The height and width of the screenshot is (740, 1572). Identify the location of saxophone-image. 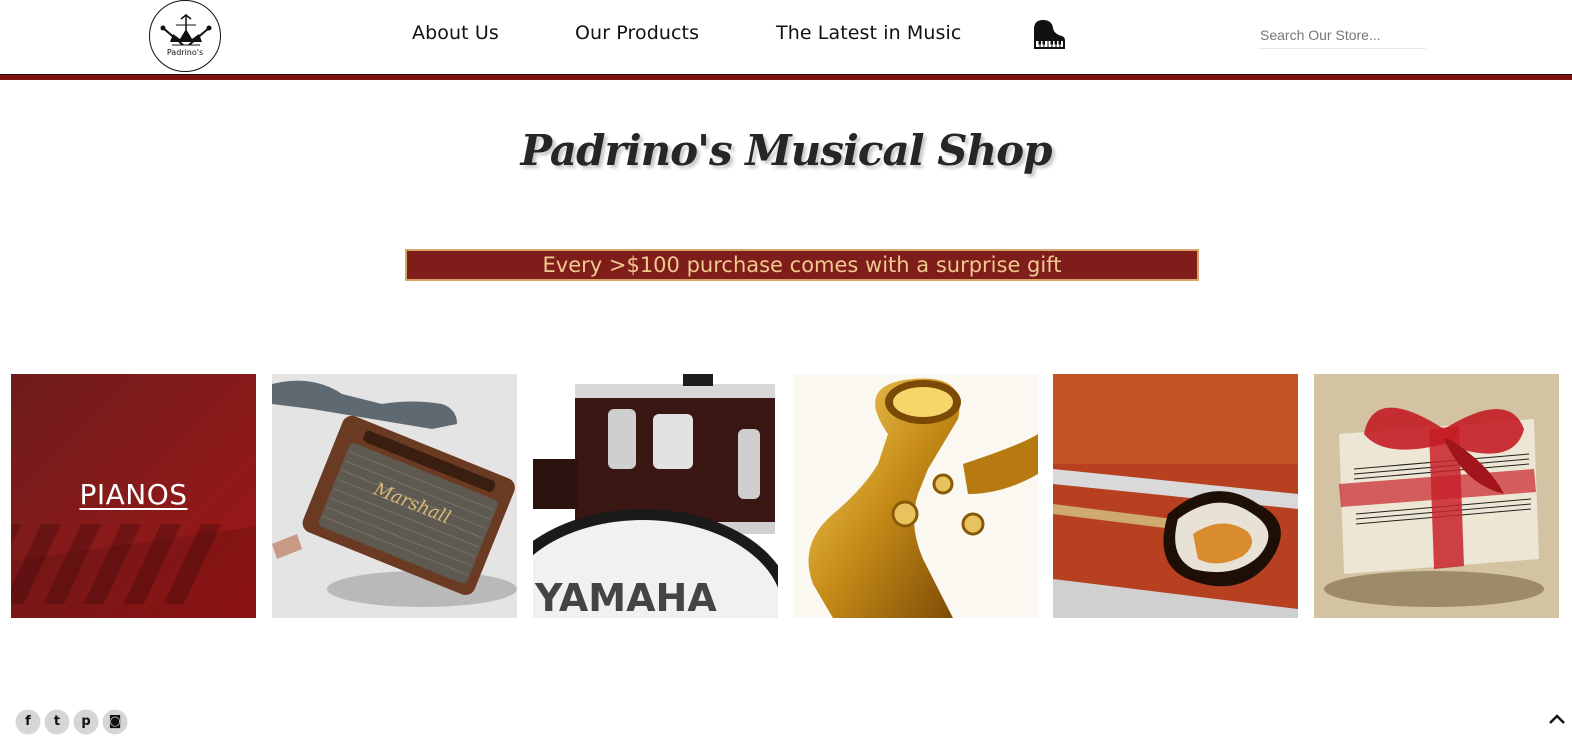
(915, 496).